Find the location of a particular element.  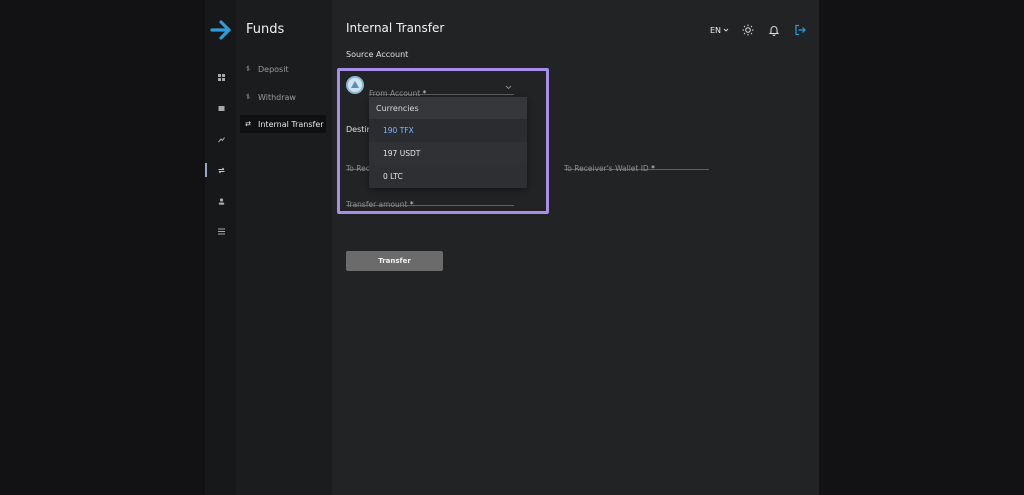

transfer-amount-placeholder: Transfer amount * is located at coordinates (380, 204).